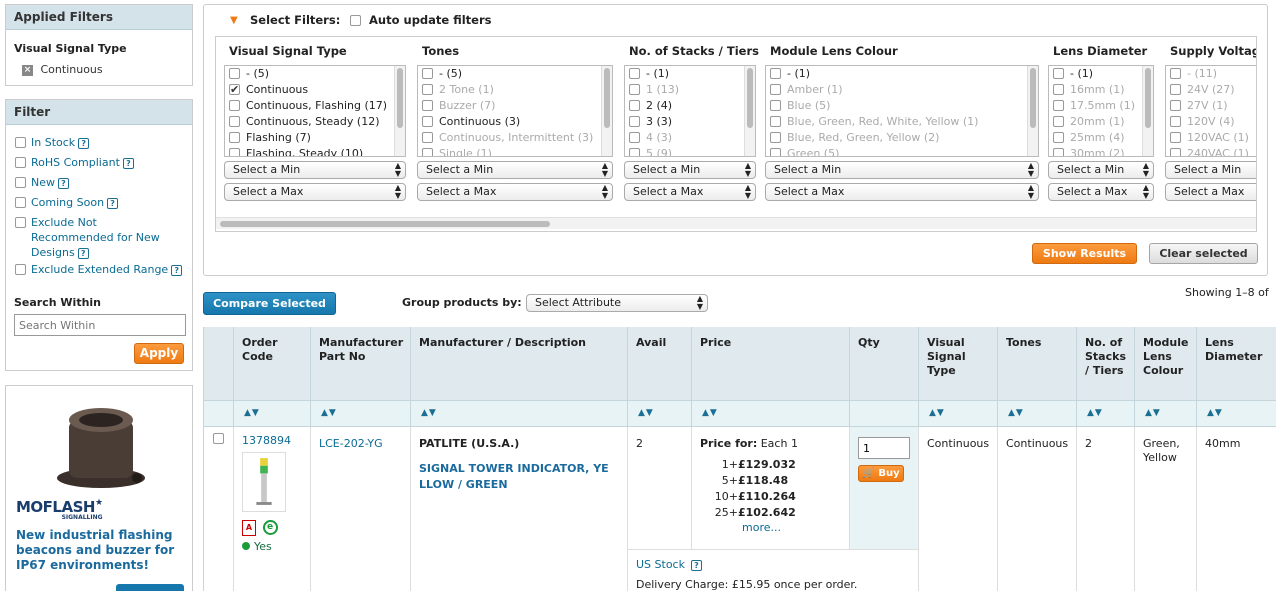 The image size is (1276, 591). I want to click on list-stacks: - (1) 1 (13) 2 (4) 3 (3) 4 (3) 5 (9), so click(690, 111).